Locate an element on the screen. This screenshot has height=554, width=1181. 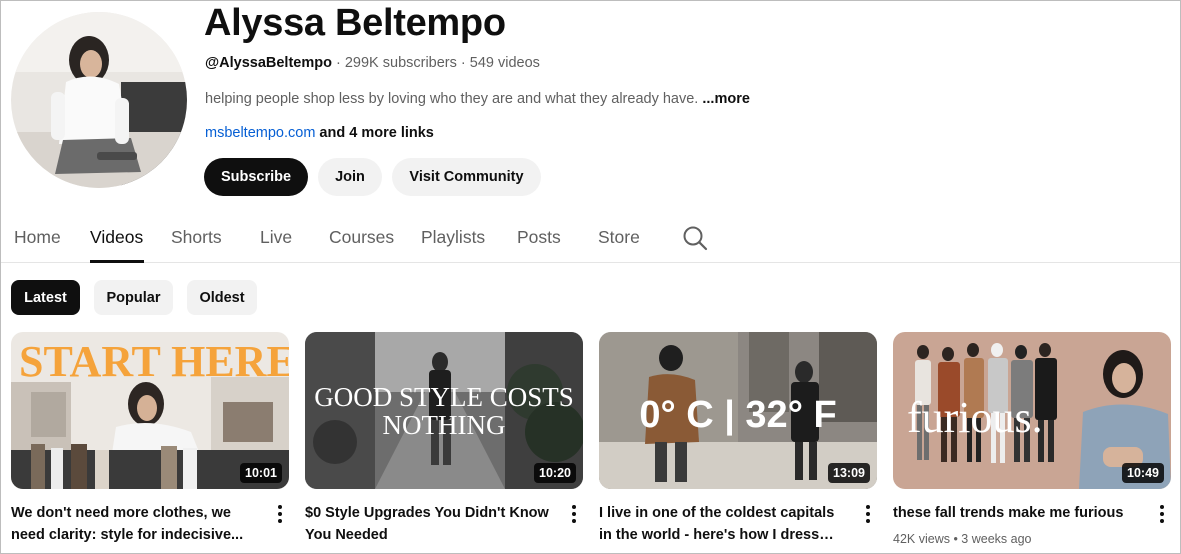
channel-links: msbeltempo.com and 4 more links is located at coordinates (319, 133).